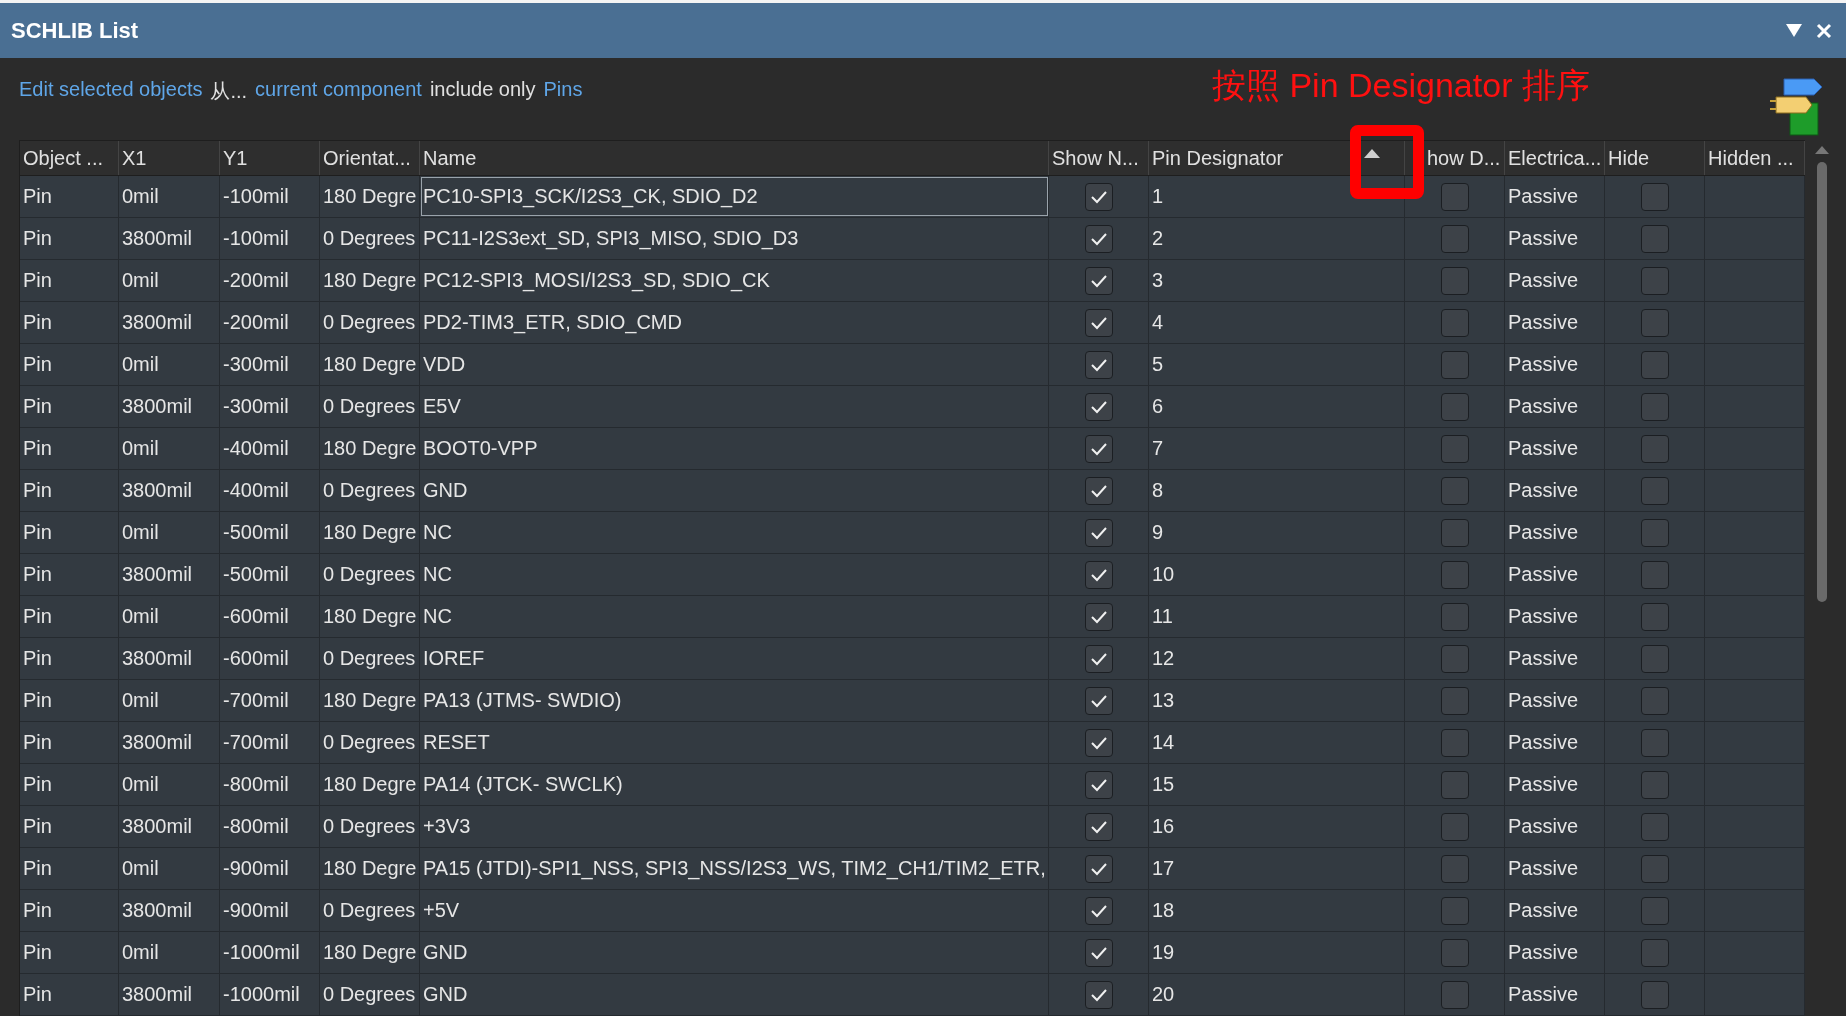 This screenshot has width=1846, height=1016. What do you see at coordinates (1822, 150) in the screenshot?
I see `scroll-up-icon` at bounding box center [1822, 150].